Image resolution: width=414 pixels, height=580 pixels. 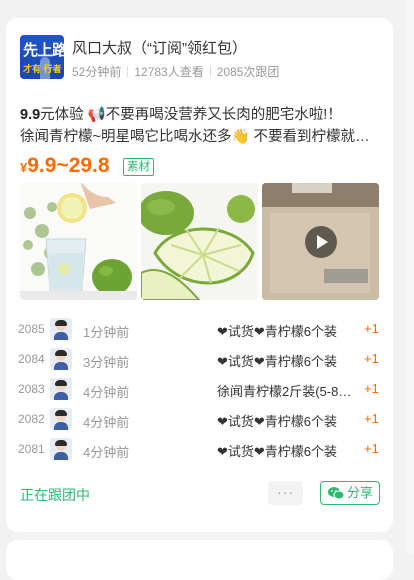 What do you see at coordinates (248, 72) in the screenshot?
I see `follow-count: 2085次跟团` at bounding box center [248, 72].